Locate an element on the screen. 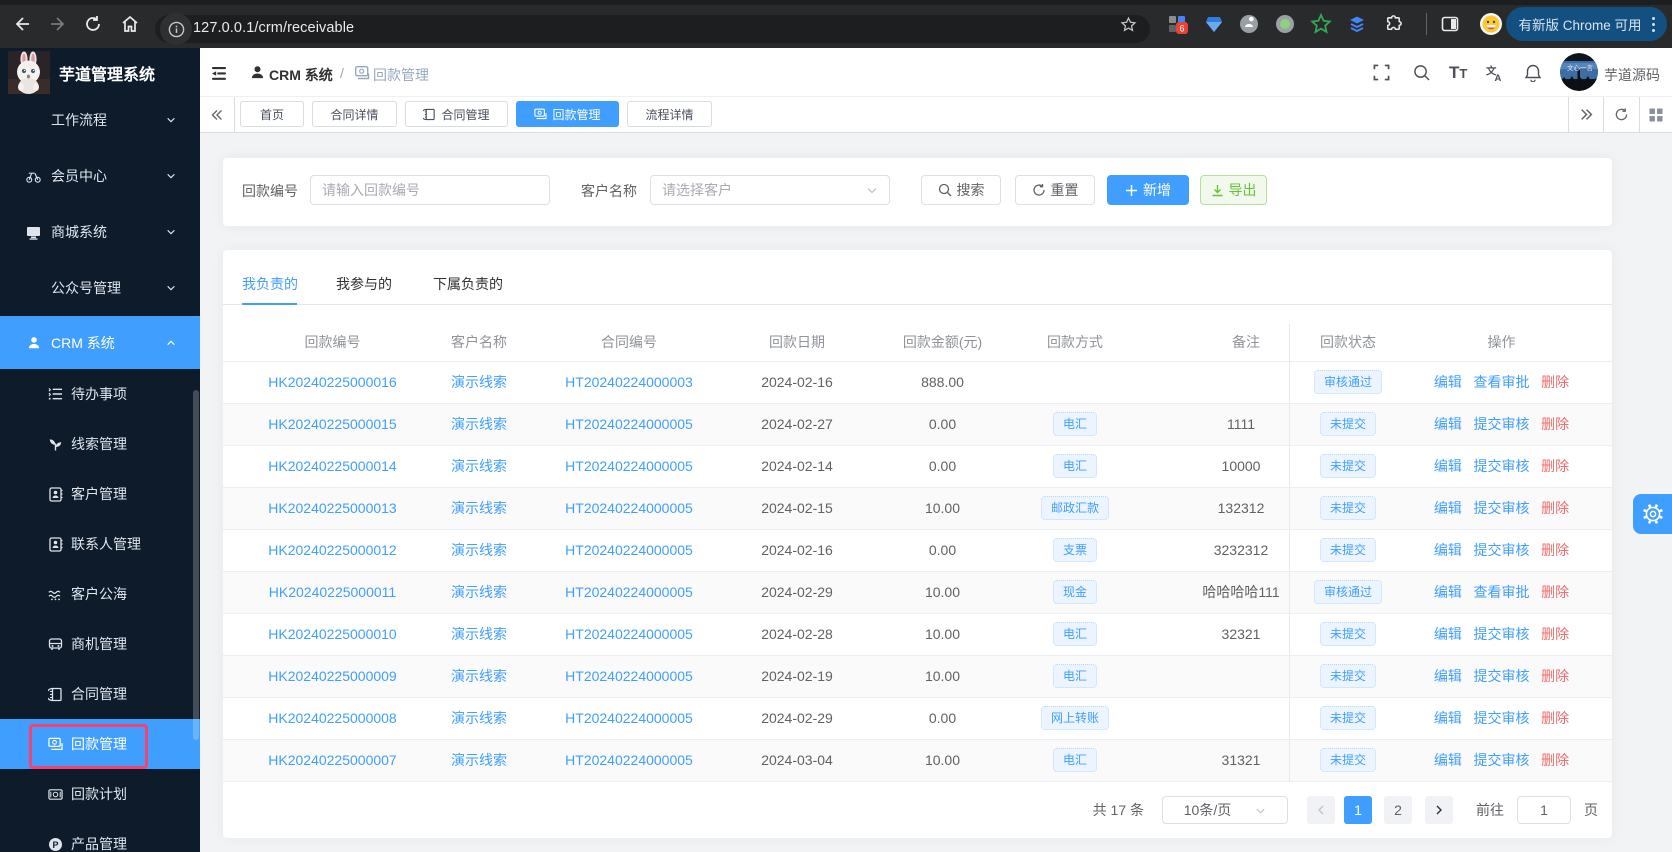 Image resolution: width=1672 pixels, height=852 pixels. svg-text: 6 is located at coordinates (1181, 28).